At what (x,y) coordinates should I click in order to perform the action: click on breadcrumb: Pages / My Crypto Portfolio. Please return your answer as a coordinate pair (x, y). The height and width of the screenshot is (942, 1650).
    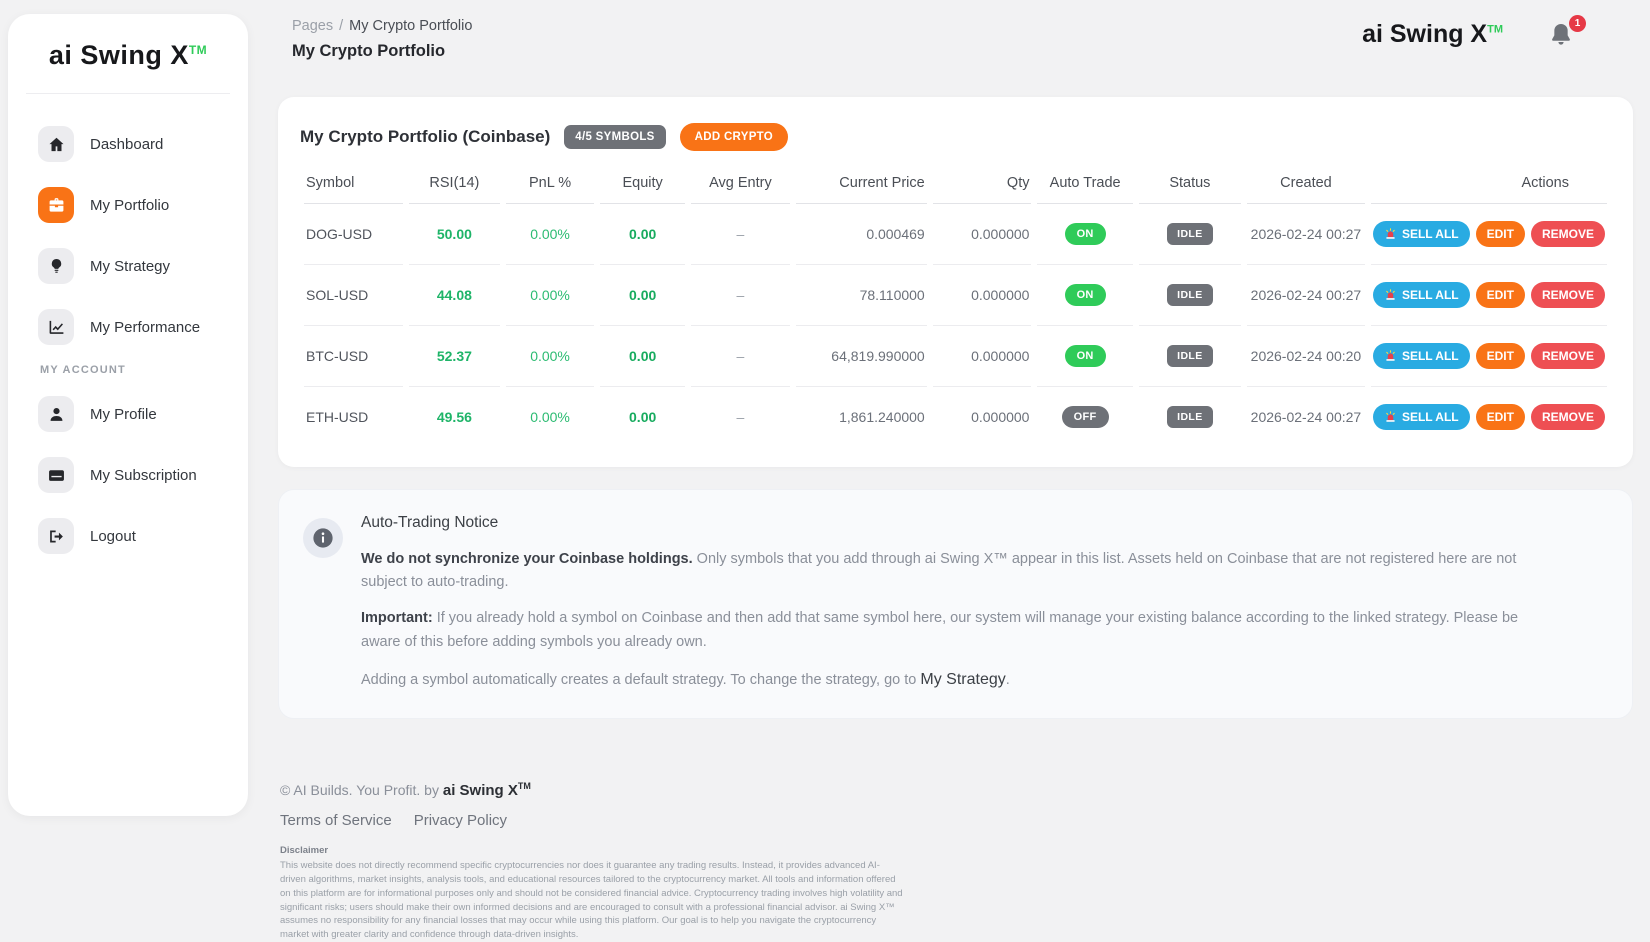
    Looking at the image, I should click on (382, 26).